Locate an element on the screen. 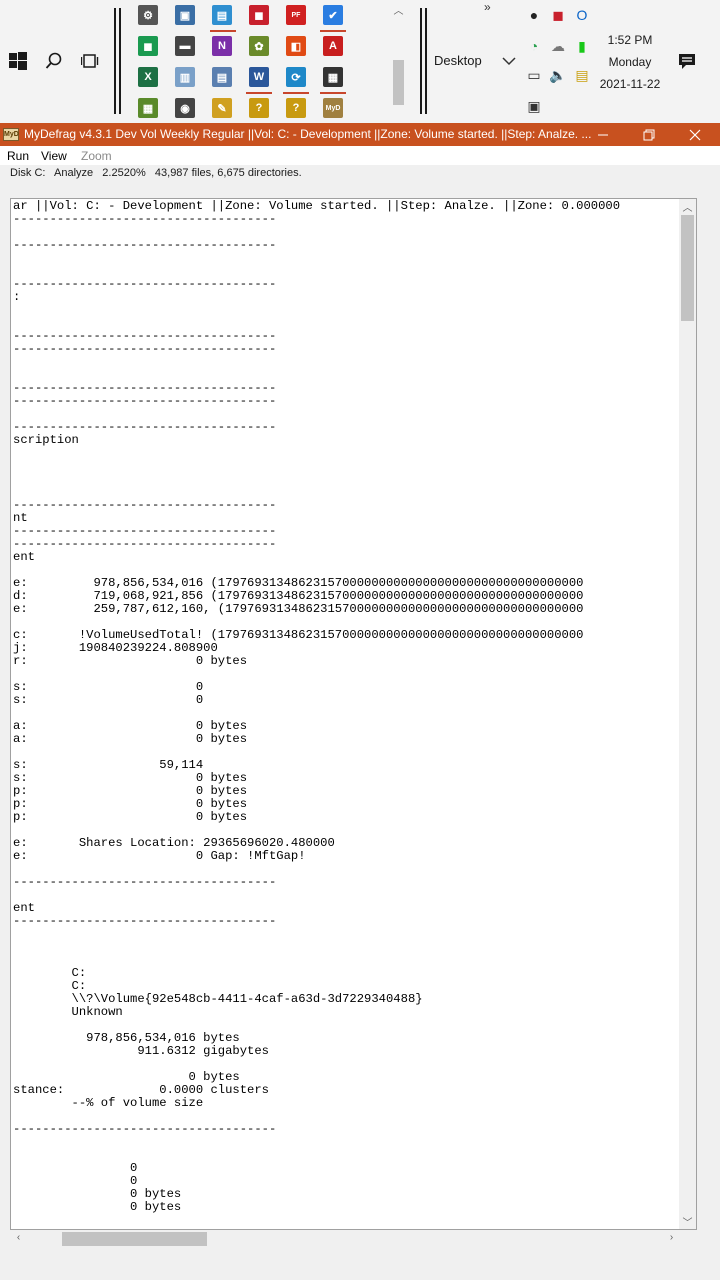  film-icon: ▦ is located at coordinates (333, 77).